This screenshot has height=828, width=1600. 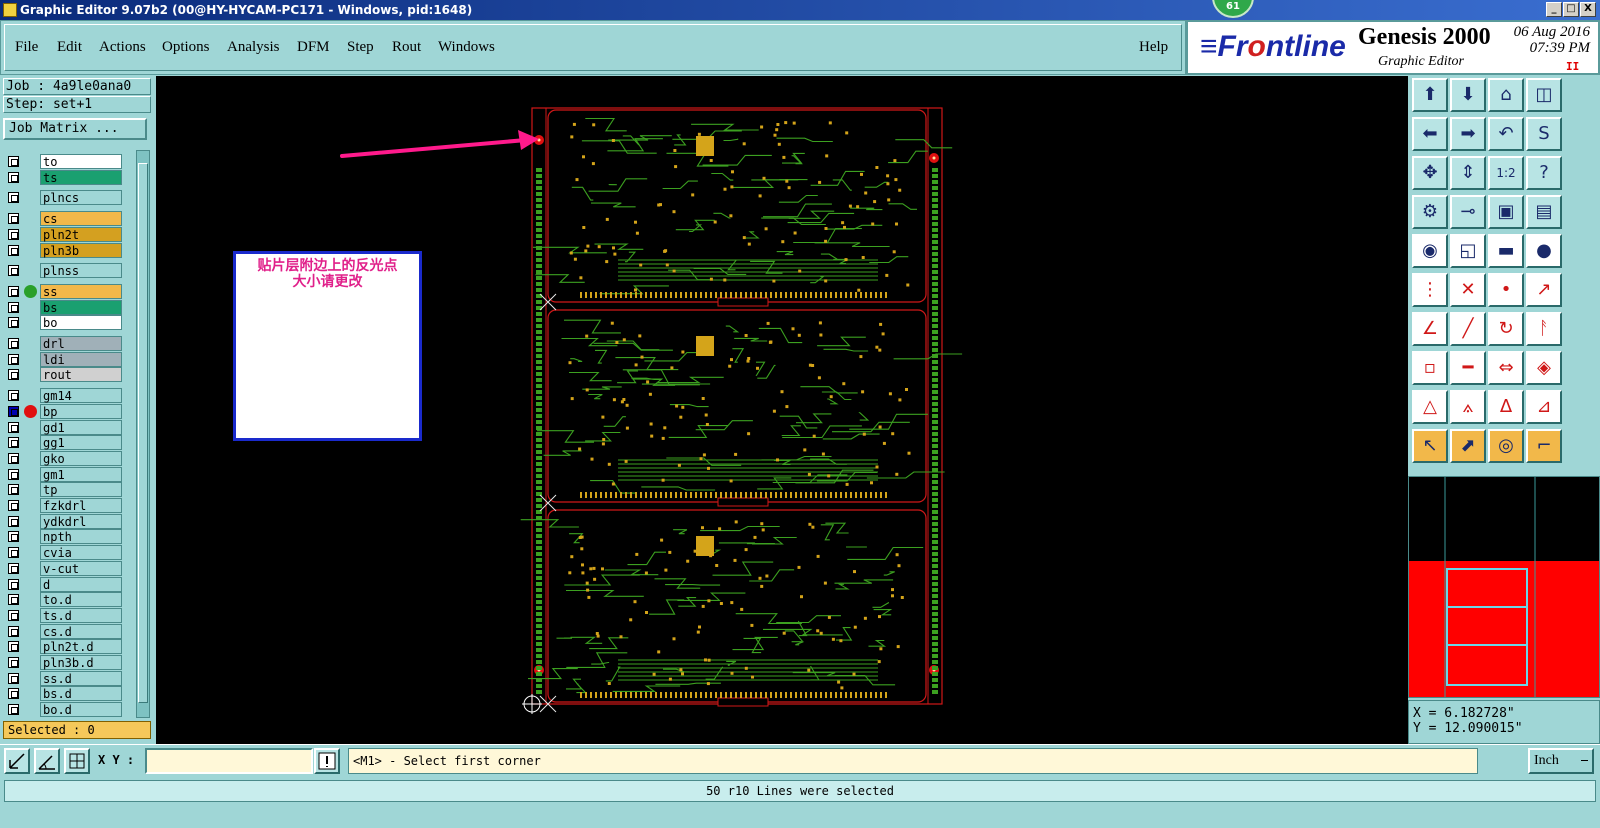 I want to click on redraw-icon: S, so click(x=1544, y=134).